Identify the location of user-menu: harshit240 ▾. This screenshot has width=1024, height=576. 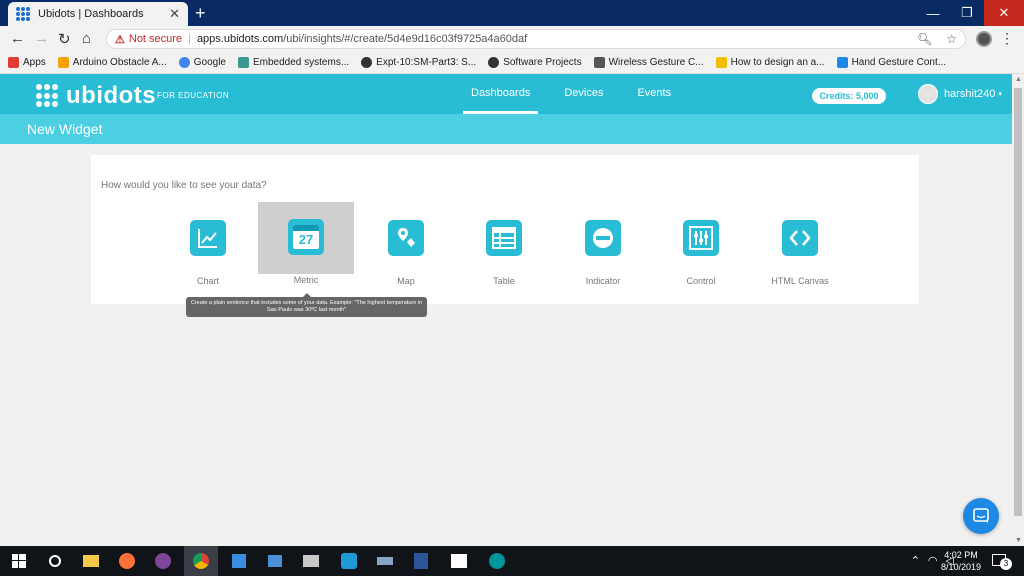
(960, 94).